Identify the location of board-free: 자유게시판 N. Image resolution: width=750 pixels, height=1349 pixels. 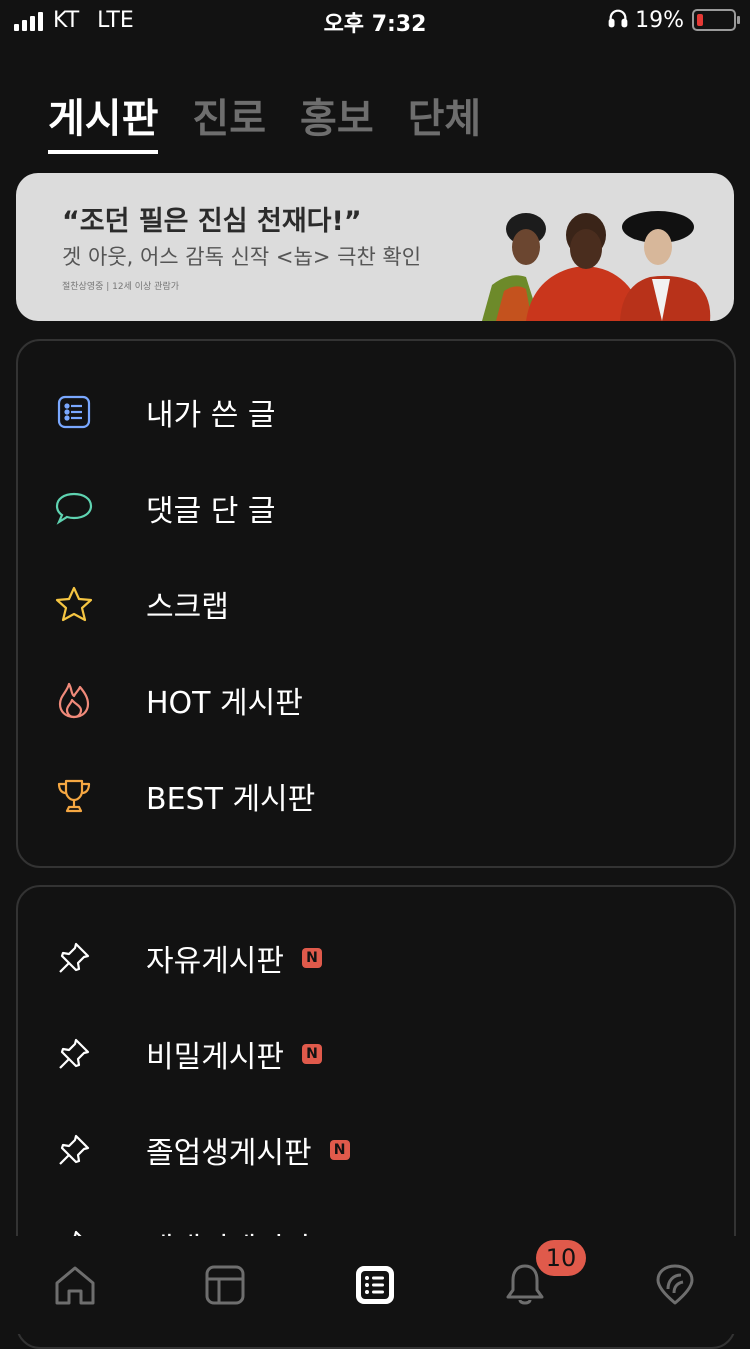
(376, 958).